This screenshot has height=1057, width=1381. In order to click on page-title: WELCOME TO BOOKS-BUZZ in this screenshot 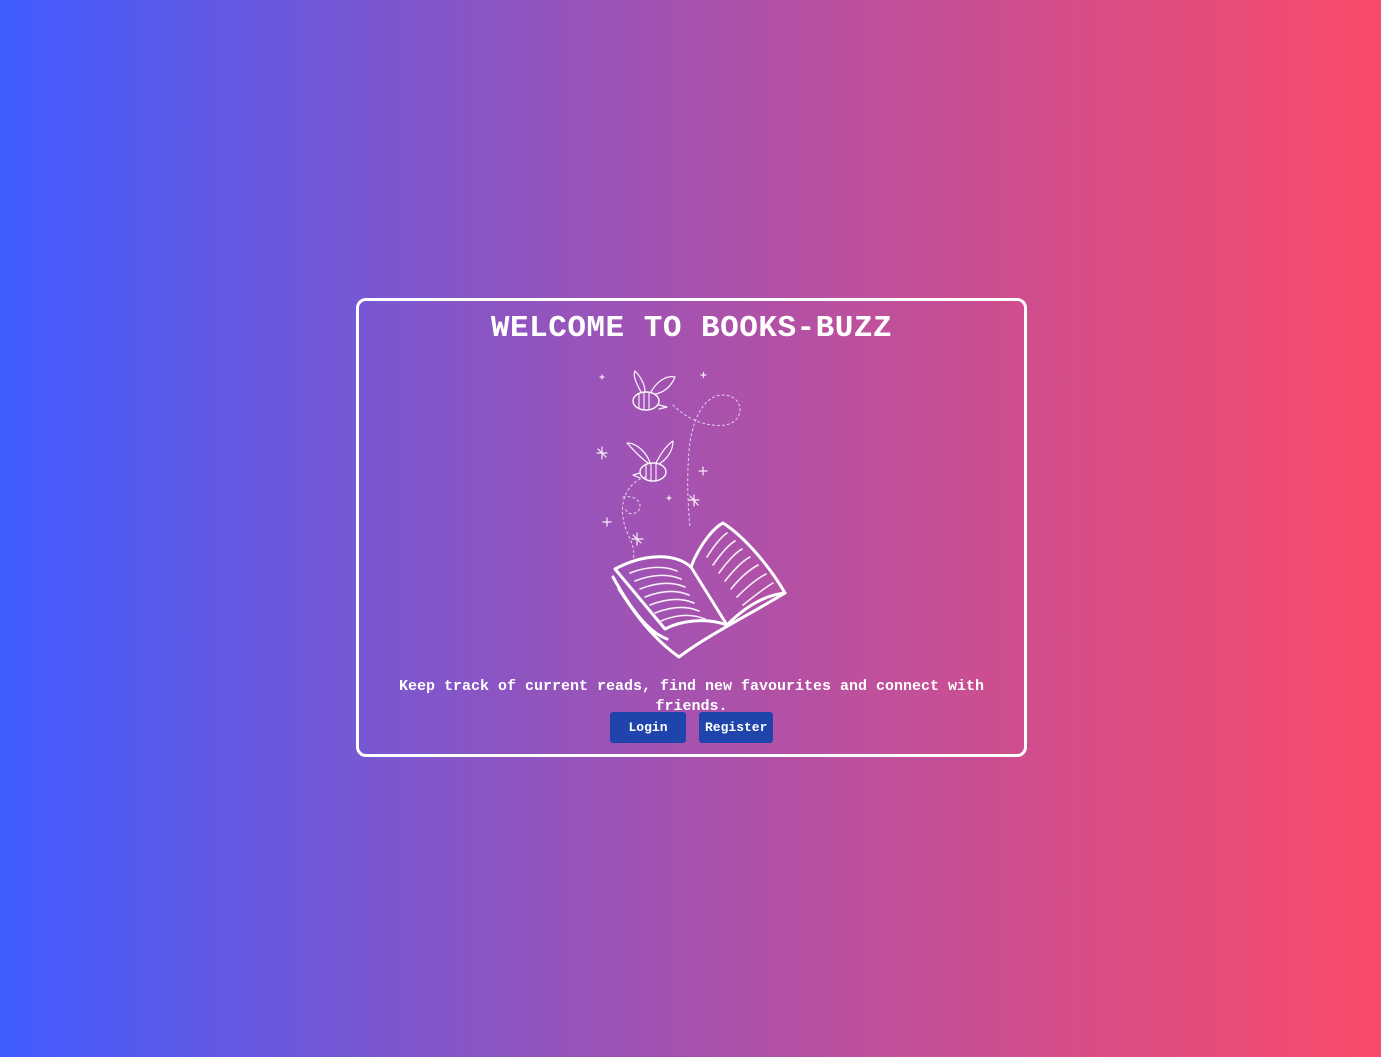, I will do `click(691, 328)`.